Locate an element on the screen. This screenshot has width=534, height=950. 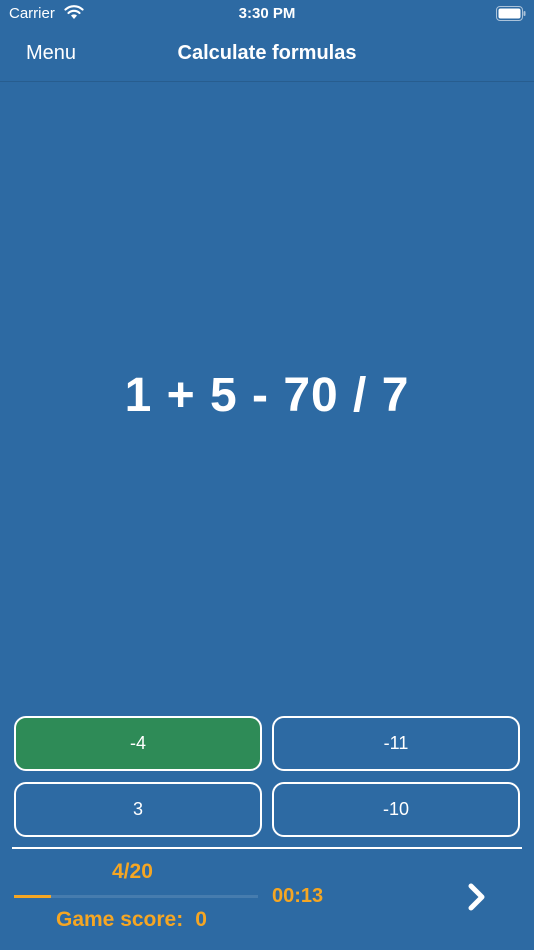
progress-count: 4/20 is located at coordinates (132, 871).